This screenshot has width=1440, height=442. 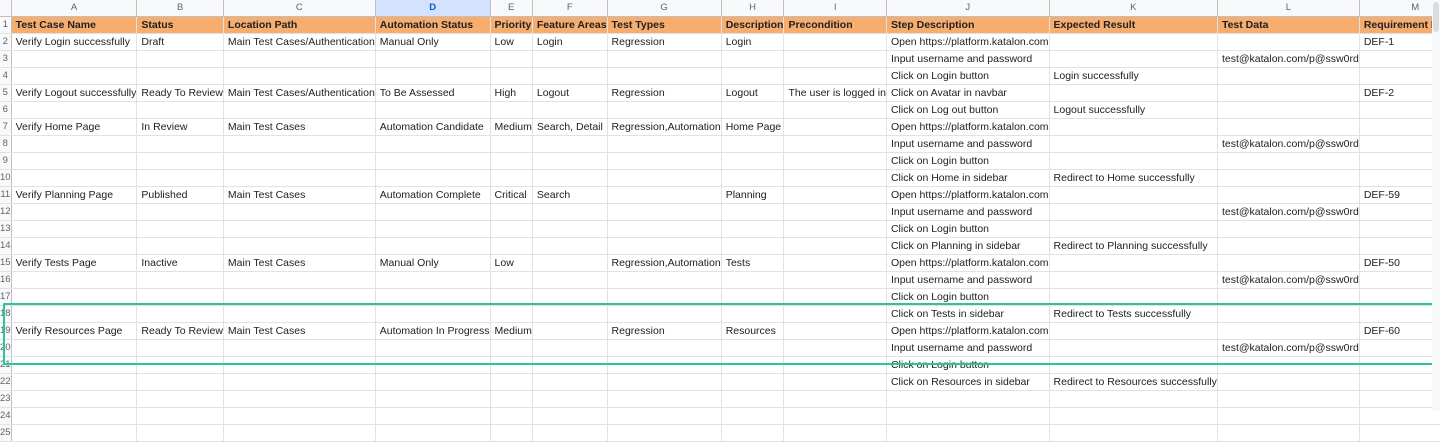 I want to click on column-header-b: B, so click(x=180, y=8).